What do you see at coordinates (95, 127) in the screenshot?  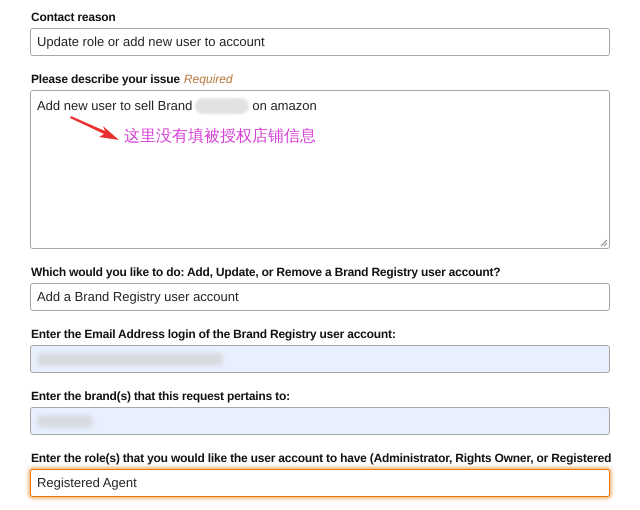 I see `arrow-icon` at bounding box center [95, 127].